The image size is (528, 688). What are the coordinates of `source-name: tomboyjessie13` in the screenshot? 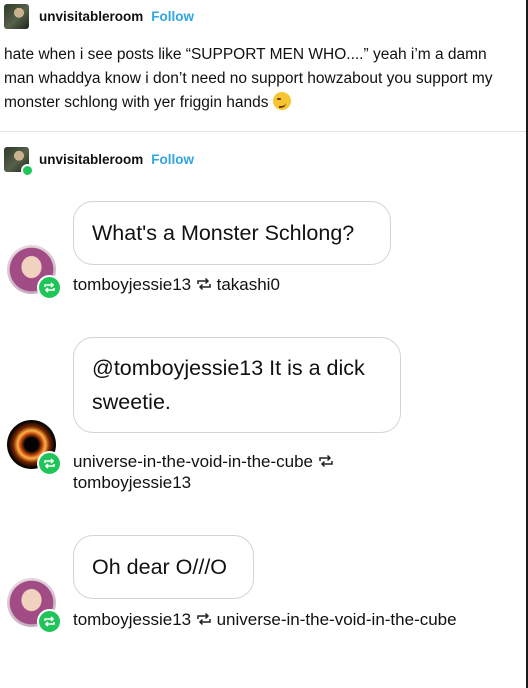 It's located at (132, 482).